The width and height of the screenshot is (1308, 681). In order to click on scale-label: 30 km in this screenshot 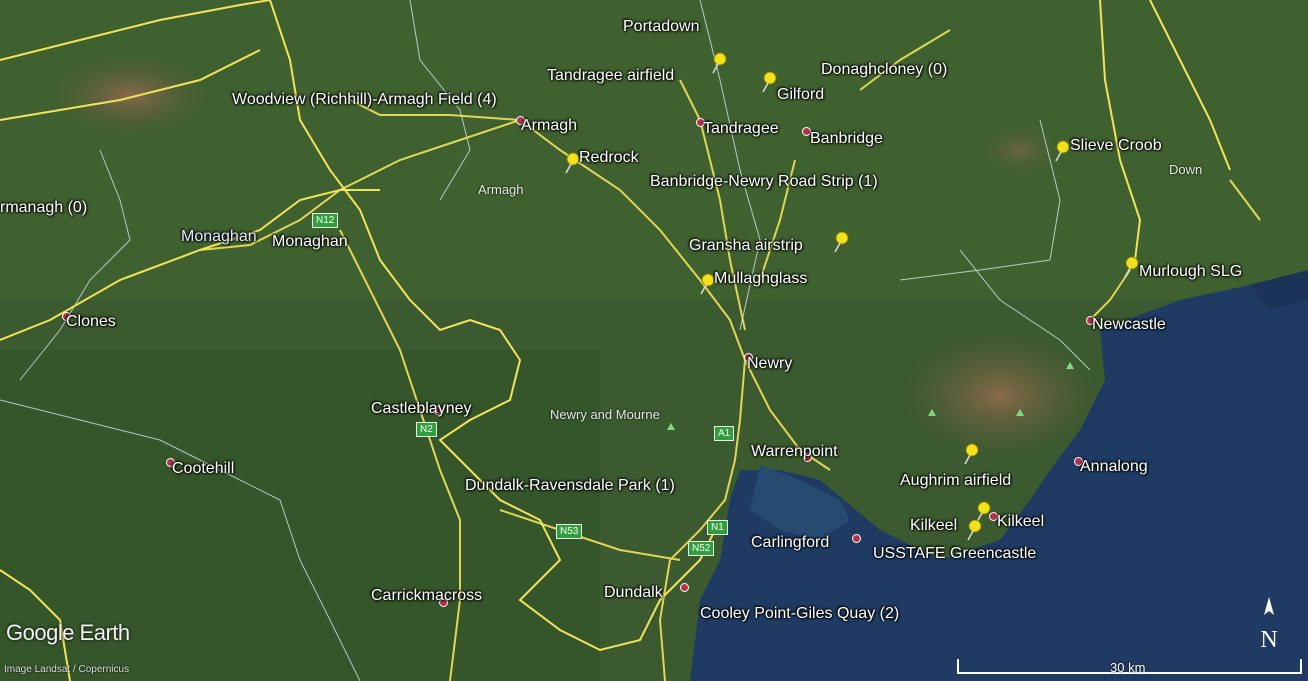, I will do `click(1128, 667)`.